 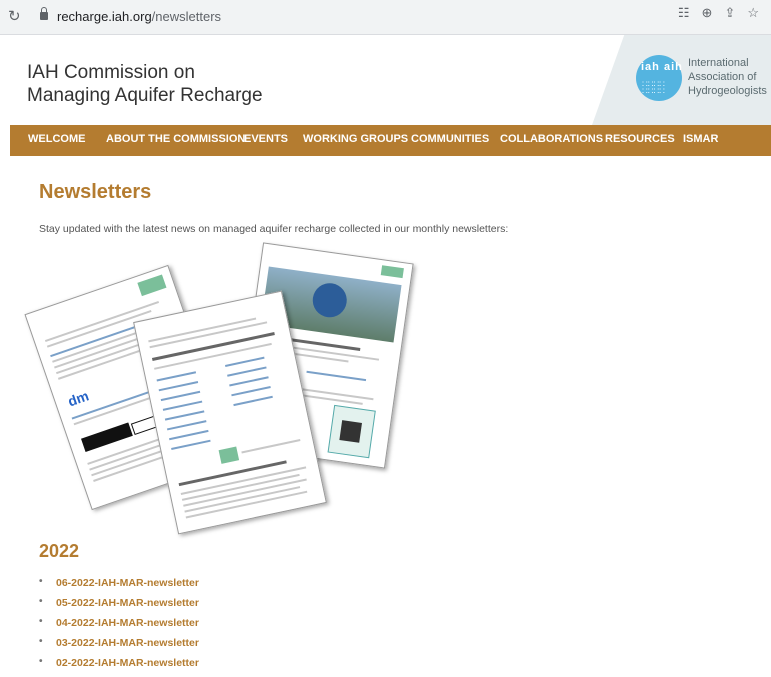 What do you see at coordinates (713, 13) in the screenshot?
I see `zoom-icon: ⊕` at bounding box center [713, 13].